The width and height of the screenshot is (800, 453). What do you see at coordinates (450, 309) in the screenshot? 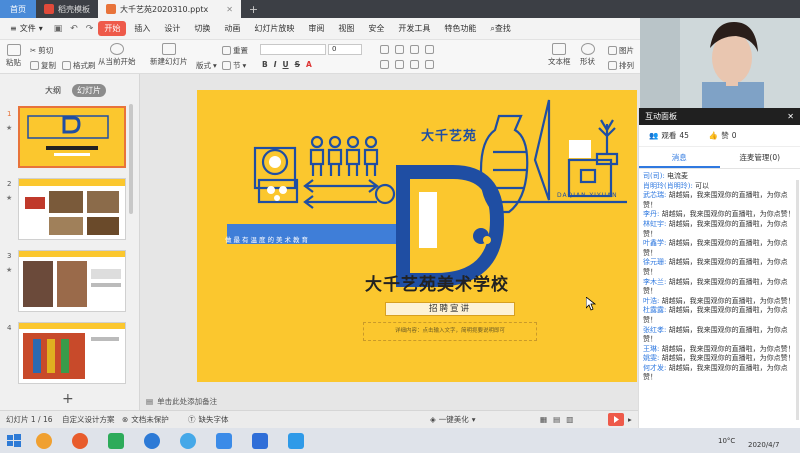
I see `slide-subtitle: 招聘宣讲` at bounding box center [450, 309].